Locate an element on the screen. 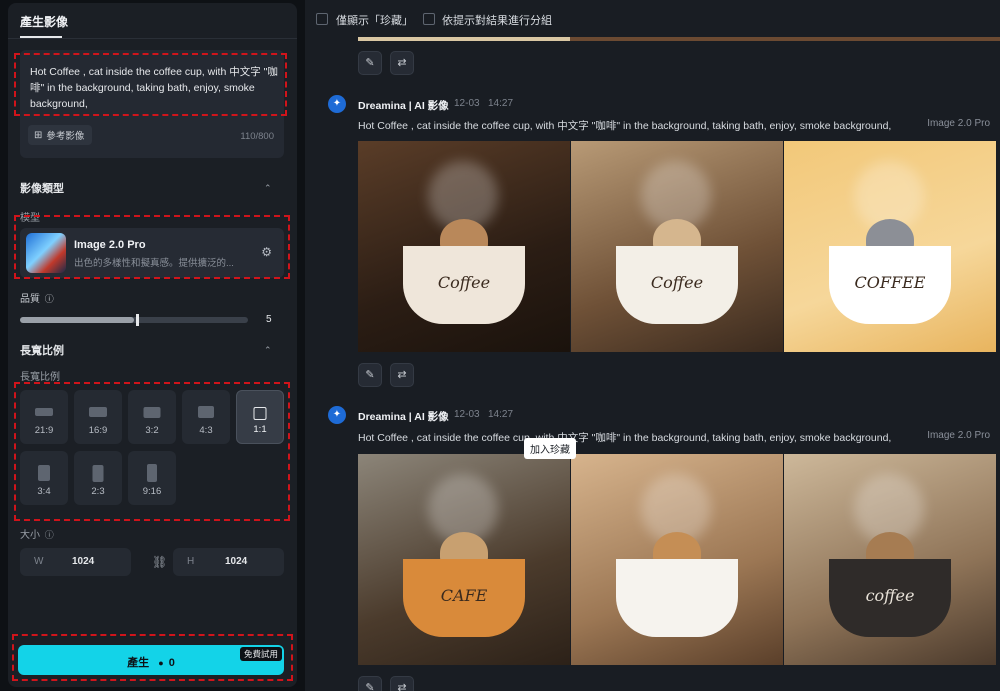 The height and width of the screenshot is (691, 1000). aspect-sublabel: 長寬比例 is located at coordinates (40, 377).